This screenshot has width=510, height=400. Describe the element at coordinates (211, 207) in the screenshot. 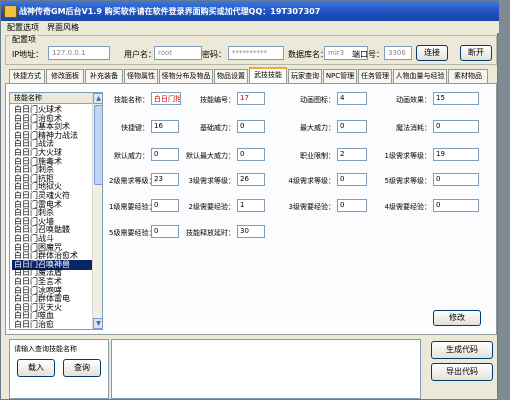

I see `level2-exp-label: 2级需要经验：` at that location.